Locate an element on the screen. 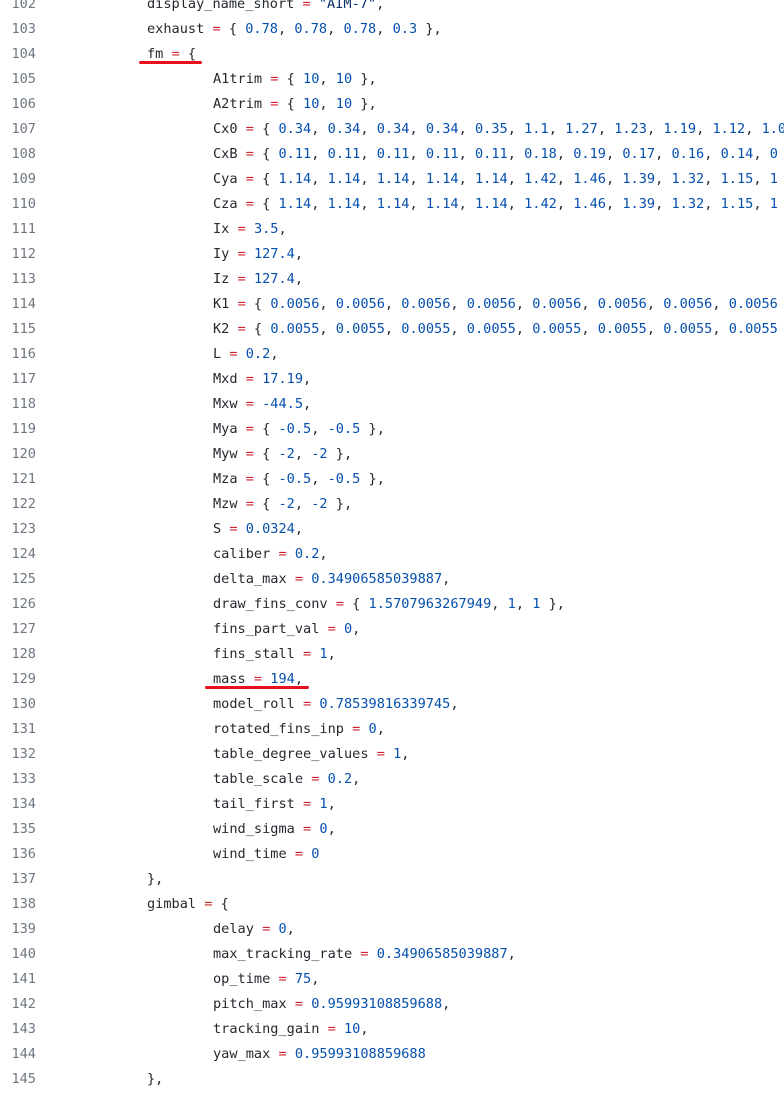 The height and width of the screenshot is (1096, 784). code-text: Iz is located at coordinates (225, 279).